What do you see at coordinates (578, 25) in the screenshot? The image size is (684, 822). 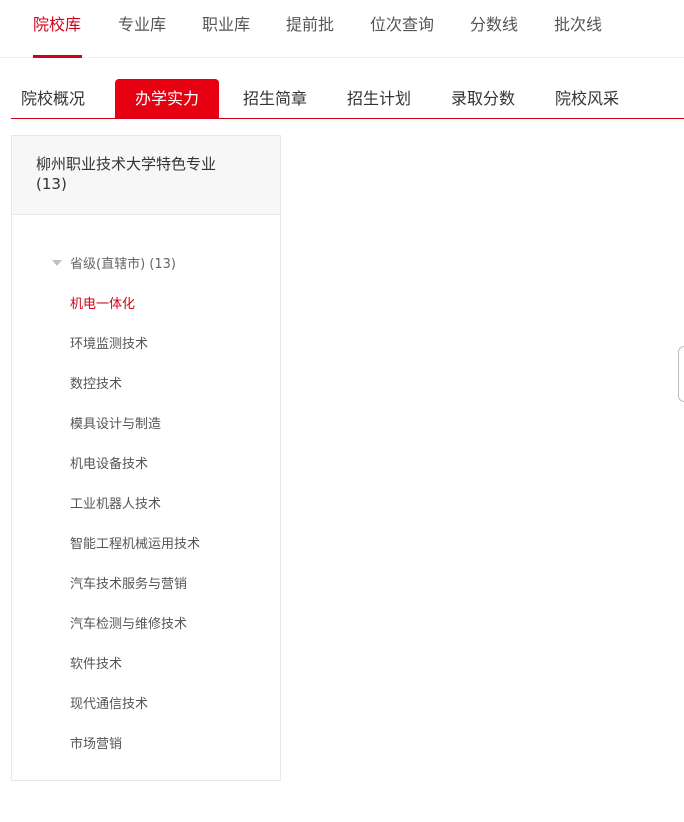 I see `nav-item-batch-line: 批次线` at bounding box center [578, 25].